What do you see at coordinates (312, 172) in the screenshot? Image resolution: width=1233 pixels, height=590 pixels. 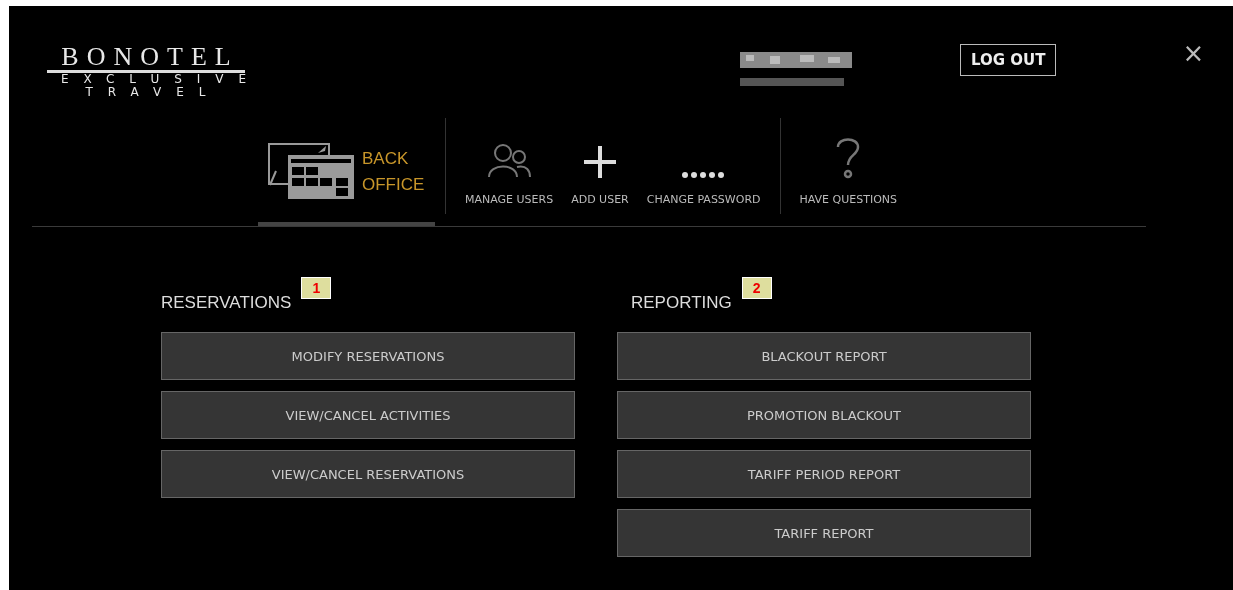 I see `calendar-icon` at bounding box center [312, 172].